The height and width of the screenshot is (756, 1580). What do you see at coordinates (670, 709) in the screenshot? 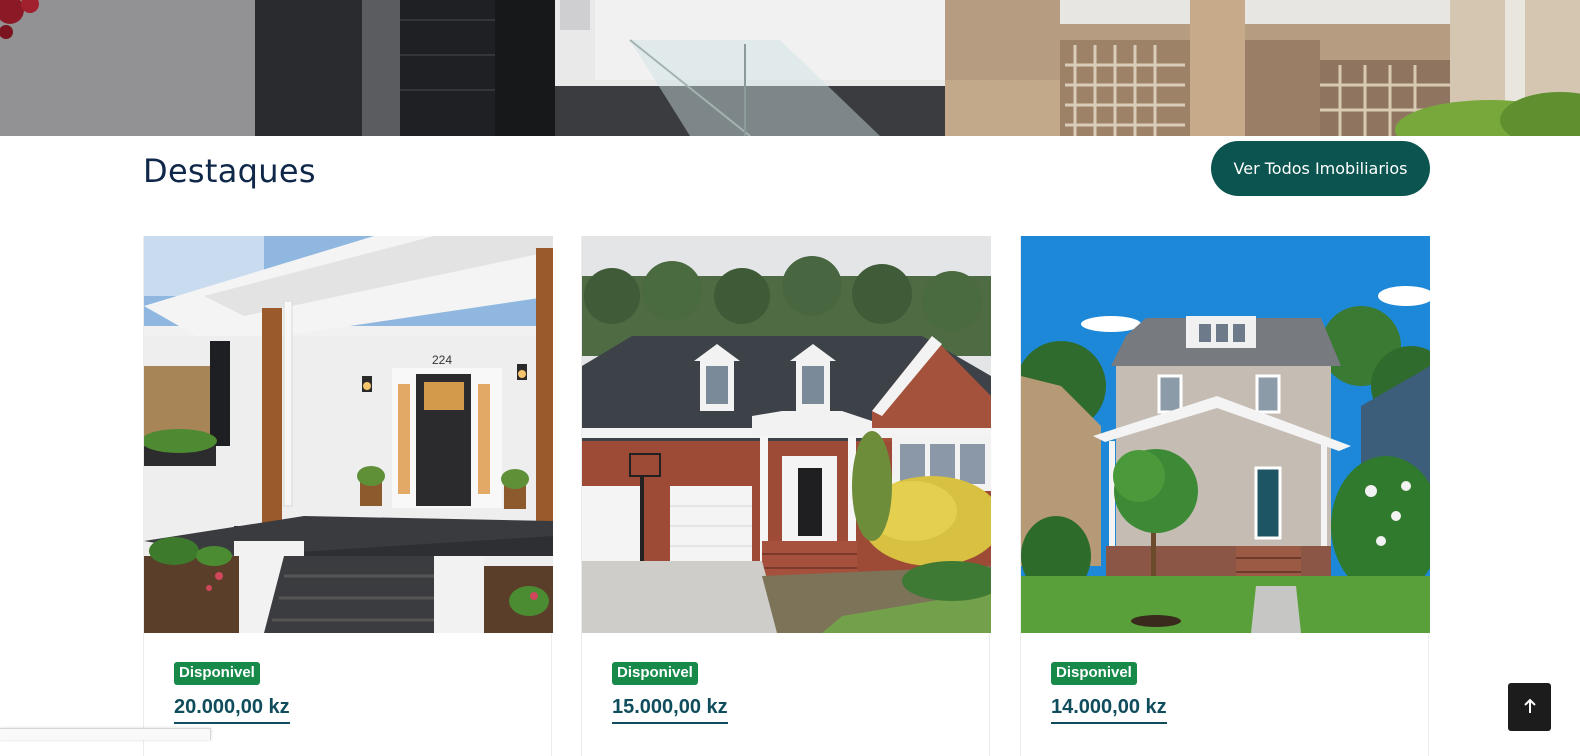
I see `property-price: 15.000,00 kz` at bounding box center [670, 709].